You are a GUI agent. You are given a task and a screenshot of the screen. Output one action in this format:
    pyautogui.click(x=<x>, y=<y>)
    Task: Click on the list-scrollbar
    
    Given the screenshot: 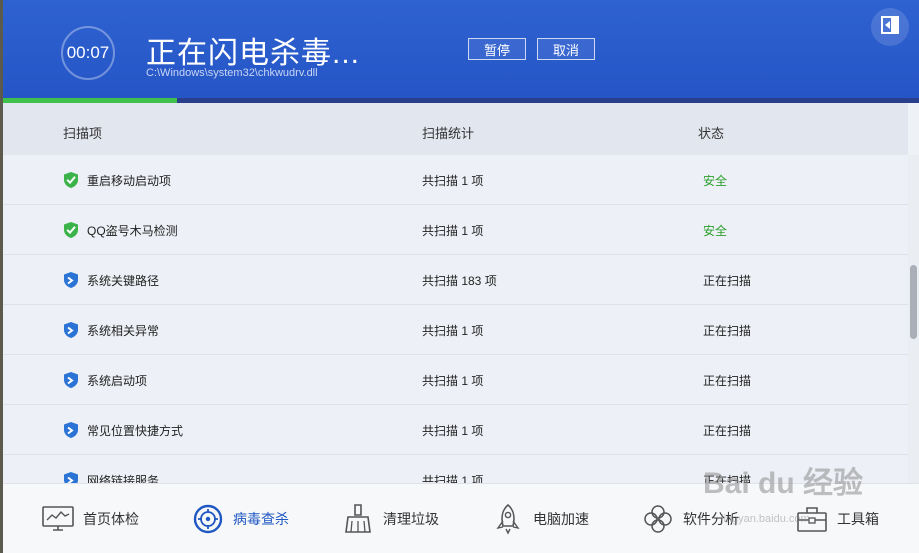 What is the action you would take?
    pyautogui.click(x=913, y=319)
    